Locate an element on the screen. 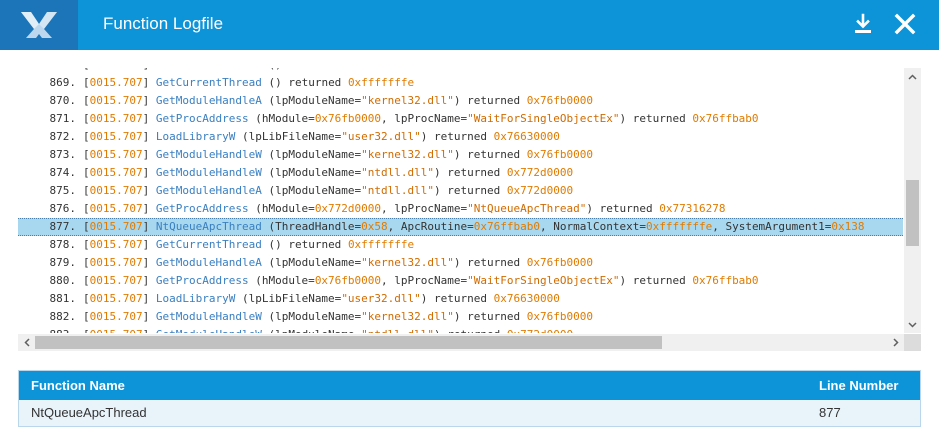 Image resolution: width=939 pixels, height=443 pixels. return-value: 0x772d0000 is located at coordinates (540, 172).